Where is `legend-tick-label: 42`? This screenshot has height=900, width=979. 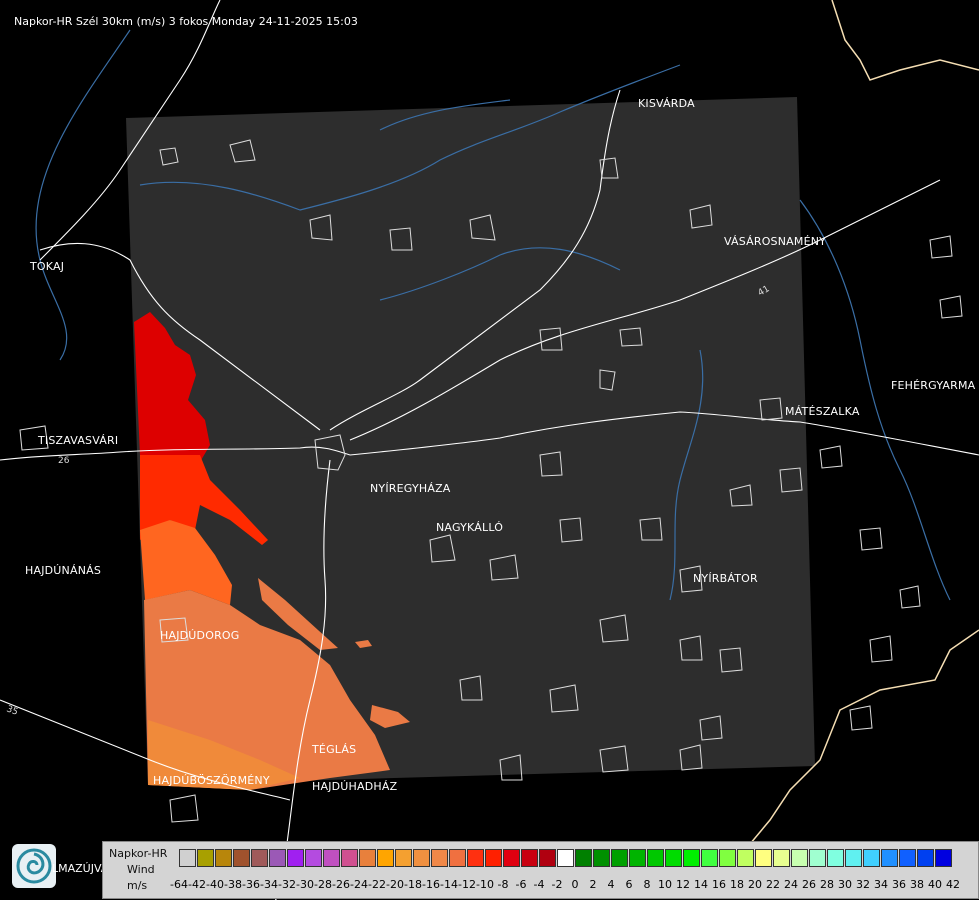 legend-tick-label: 42 is located at coordinates (953, 884).